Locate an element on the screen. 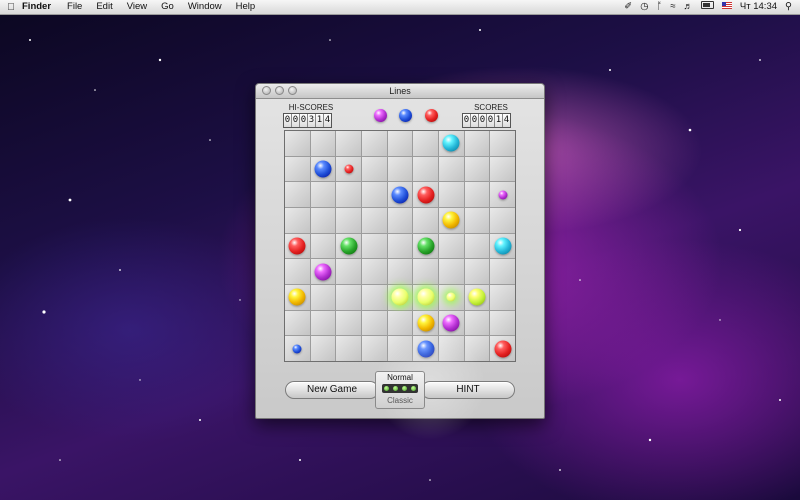 Image resolution: width=800 pixels, height=500 pixels. yellow-ball-icon is located at coordinates (297, 297).